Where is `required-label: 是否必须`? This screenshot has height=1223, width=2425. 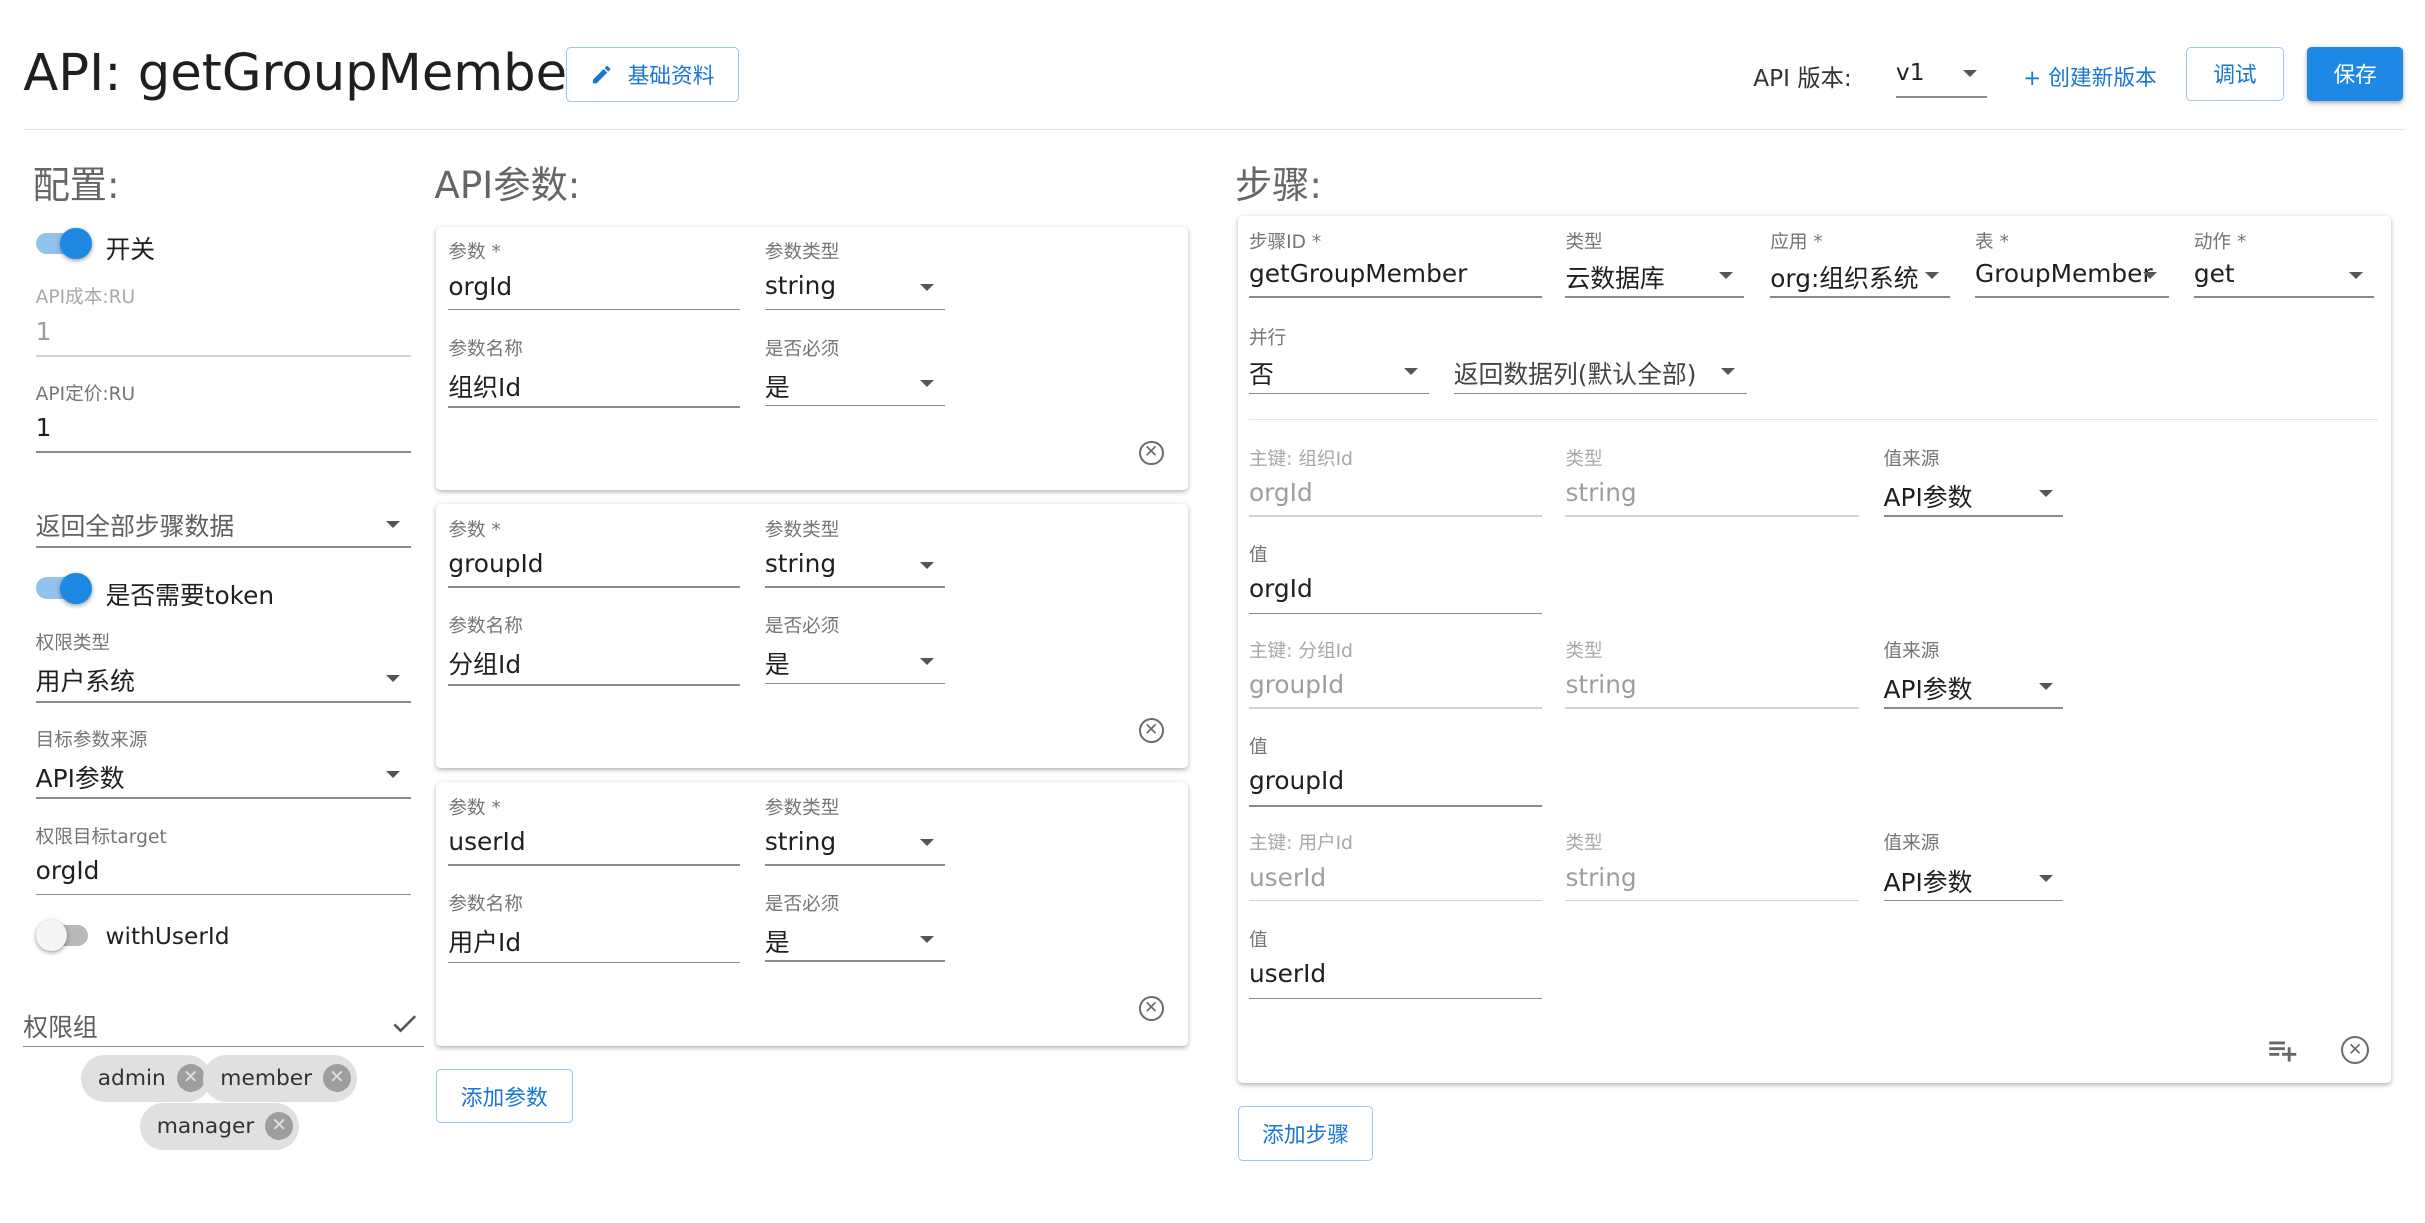
required-label: 是否必须 is located at coordinates (802, 904).